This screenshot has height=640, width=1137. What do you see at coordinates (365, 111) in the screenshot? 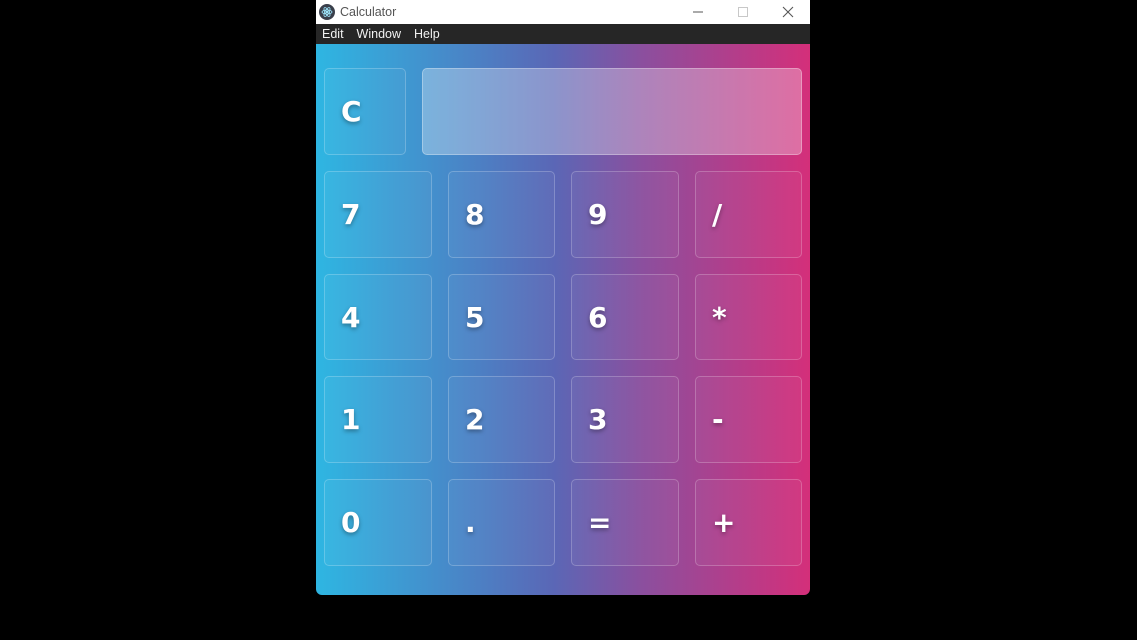
I see `clear-button: C` at bounding box center [365, 111].